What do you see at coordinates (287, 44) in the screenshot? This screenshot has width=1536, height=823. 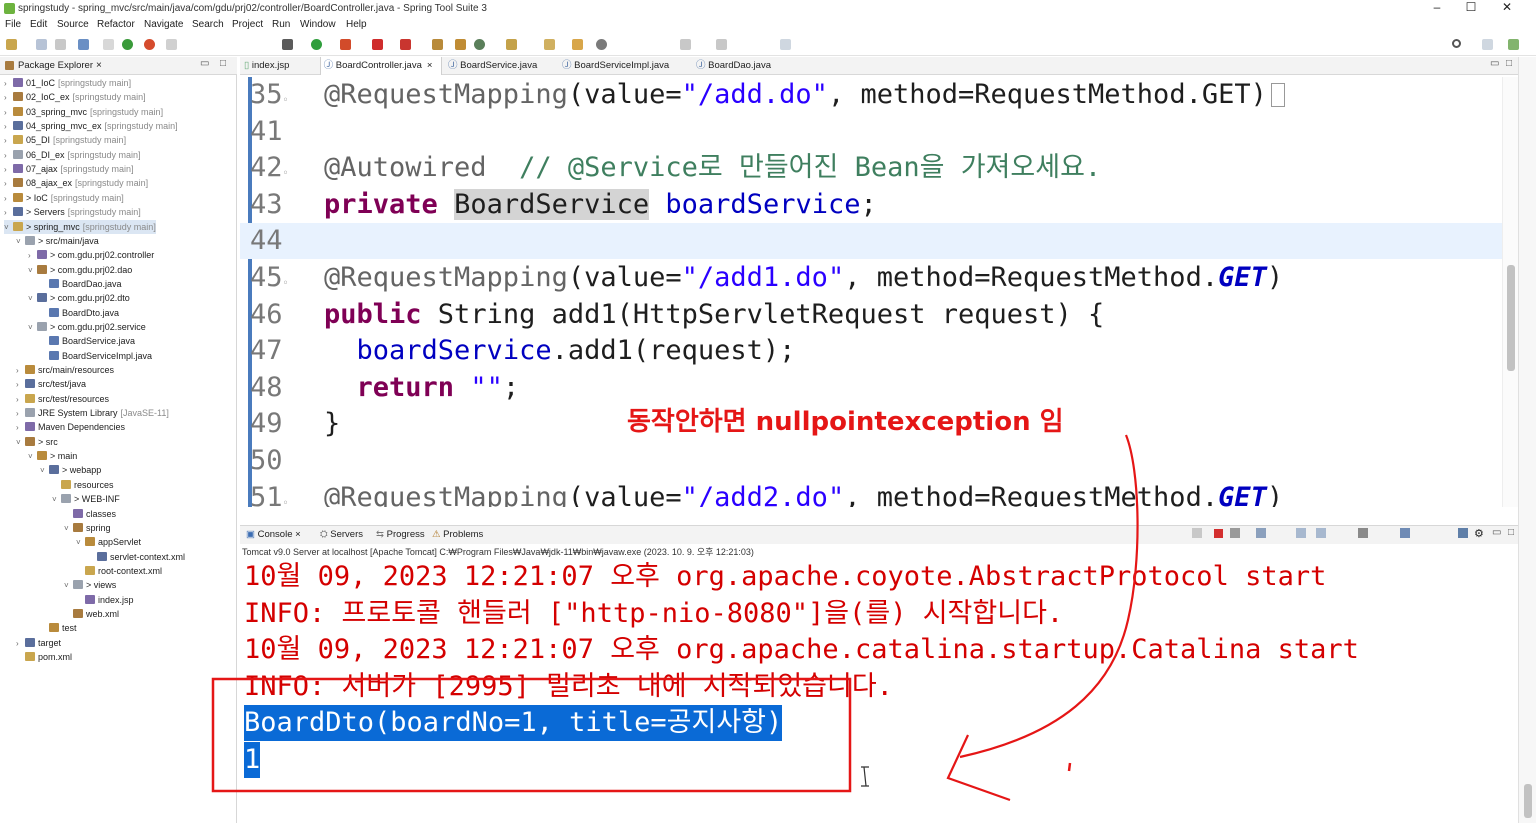 I see `bug-icon` at bounding box center [287, 44].